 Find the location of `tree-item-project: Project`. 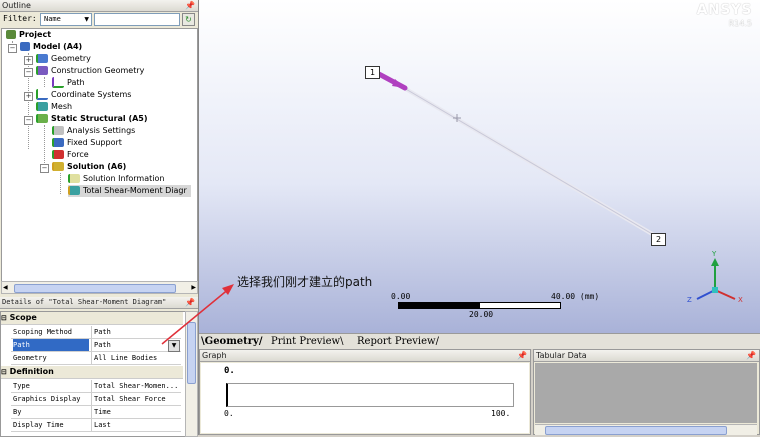

tree-item-project: Project is located at coordinates (28, 35).